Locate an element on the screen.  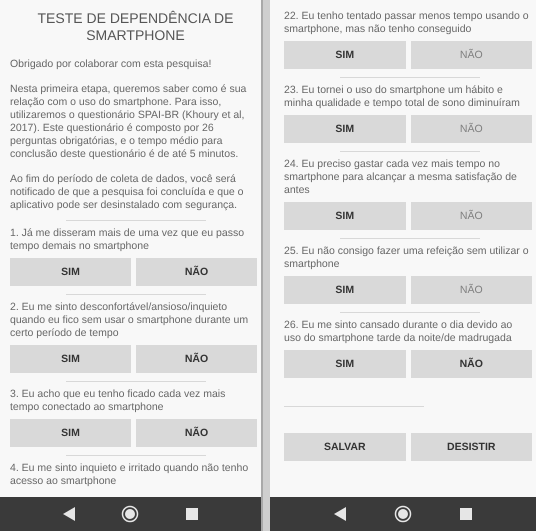
question-text: 25. Eu não consigo fazer uma refeição sem utilizar o smartphone is located at coordinates (407, 258).